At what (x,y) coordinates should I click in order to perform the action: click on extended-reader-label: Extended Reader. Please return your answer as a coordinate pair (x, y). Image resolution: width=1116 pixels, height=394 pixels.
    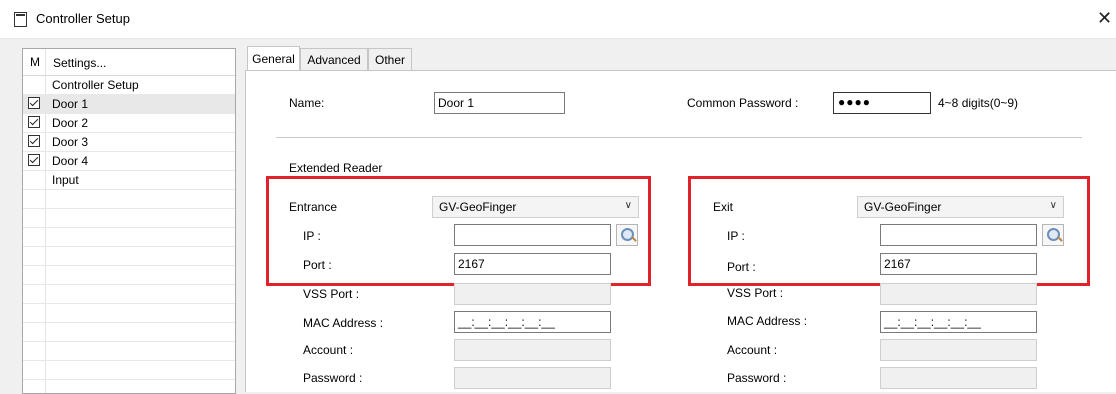
    Looking at the image, I should click on (336, 168).